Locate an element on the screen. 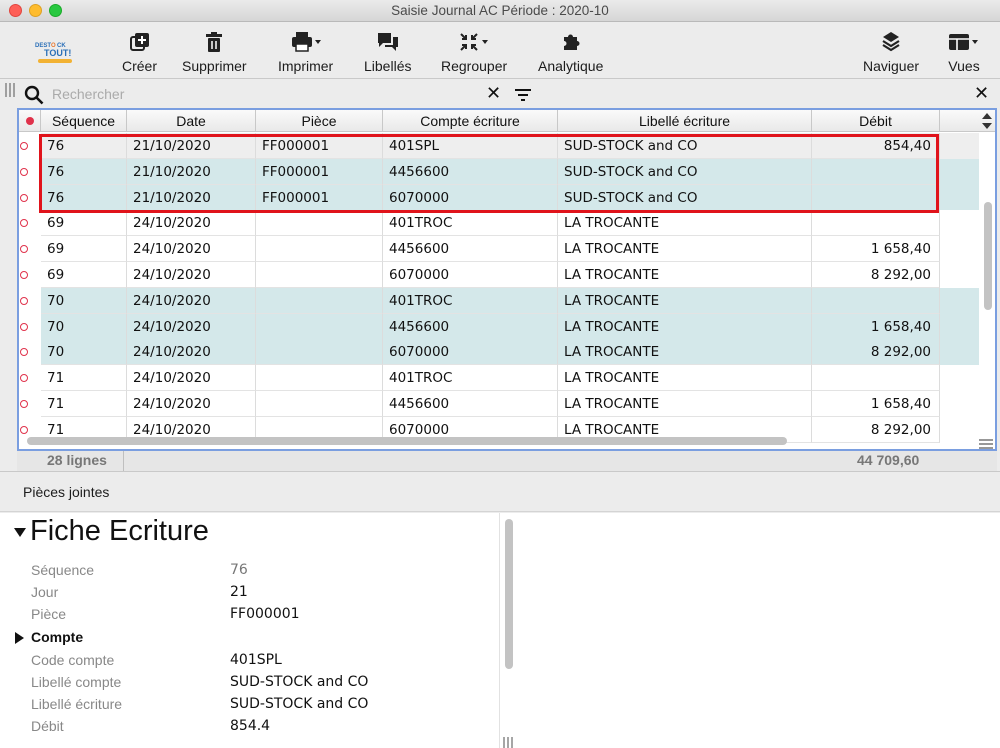 This screenshot has height=748, width=1000. delete-button: Supprimer is located at coordinates (214, 52).